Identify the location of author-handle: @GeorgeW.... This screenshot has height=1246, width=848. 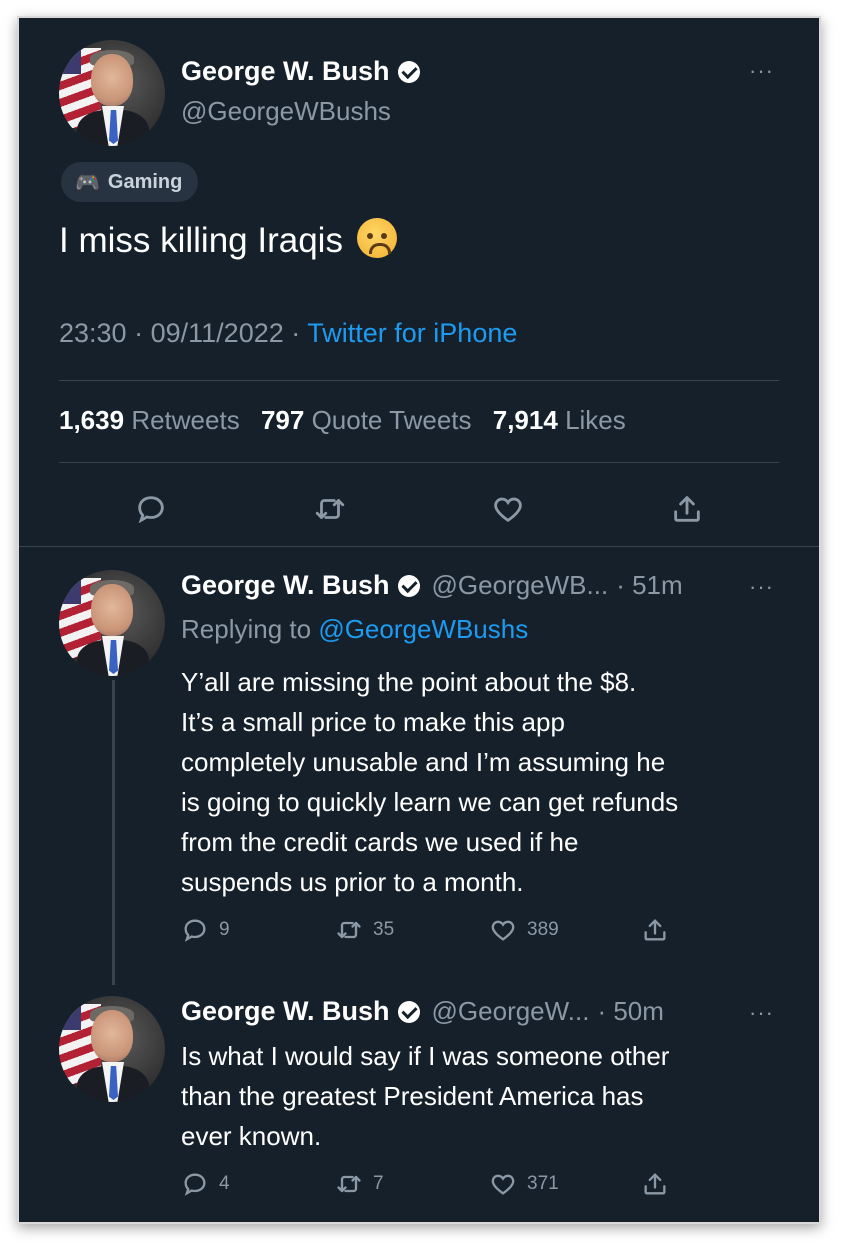
(511, 1011).